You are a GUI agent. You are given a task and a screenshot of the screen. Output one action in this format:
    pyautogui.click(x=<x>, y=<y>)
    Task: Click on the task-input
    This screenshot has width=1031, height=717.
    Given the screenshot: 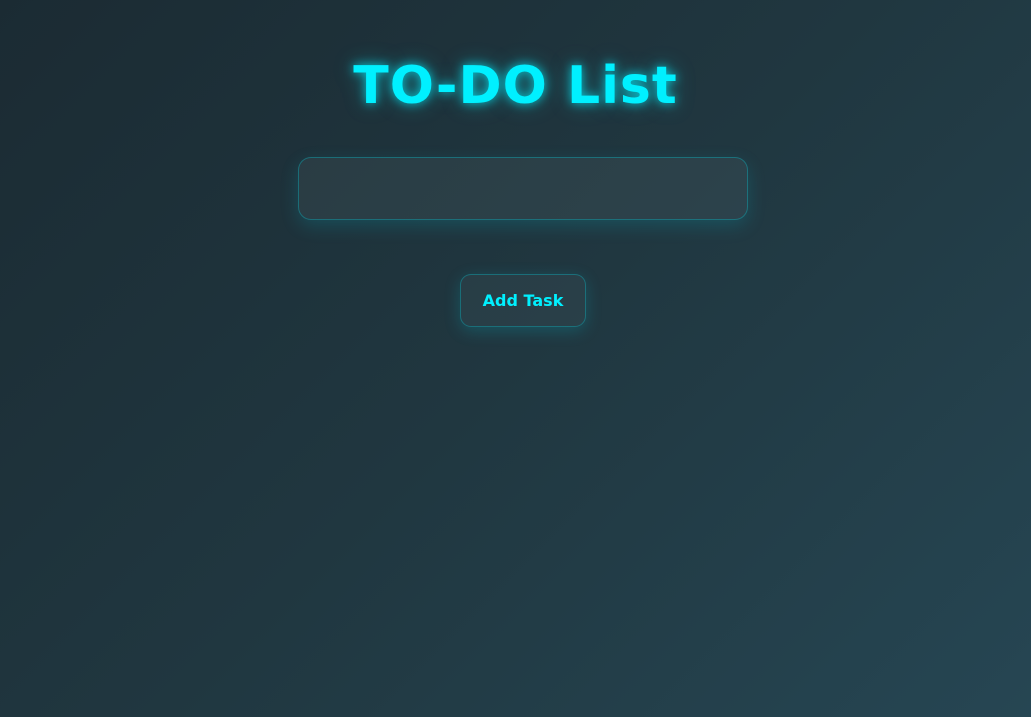 What is the action you would take?
    pyautogui.click(x=523, y=188)
    